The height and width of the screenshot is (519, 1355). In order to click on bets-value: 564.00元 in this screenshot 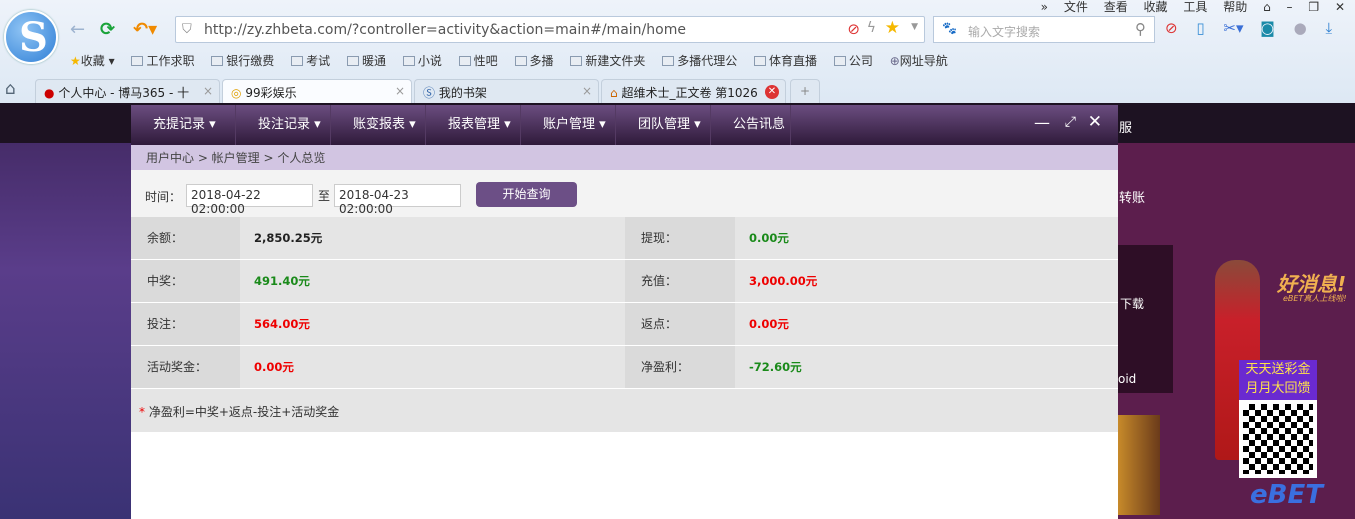, I will do `click(282, 324)`.